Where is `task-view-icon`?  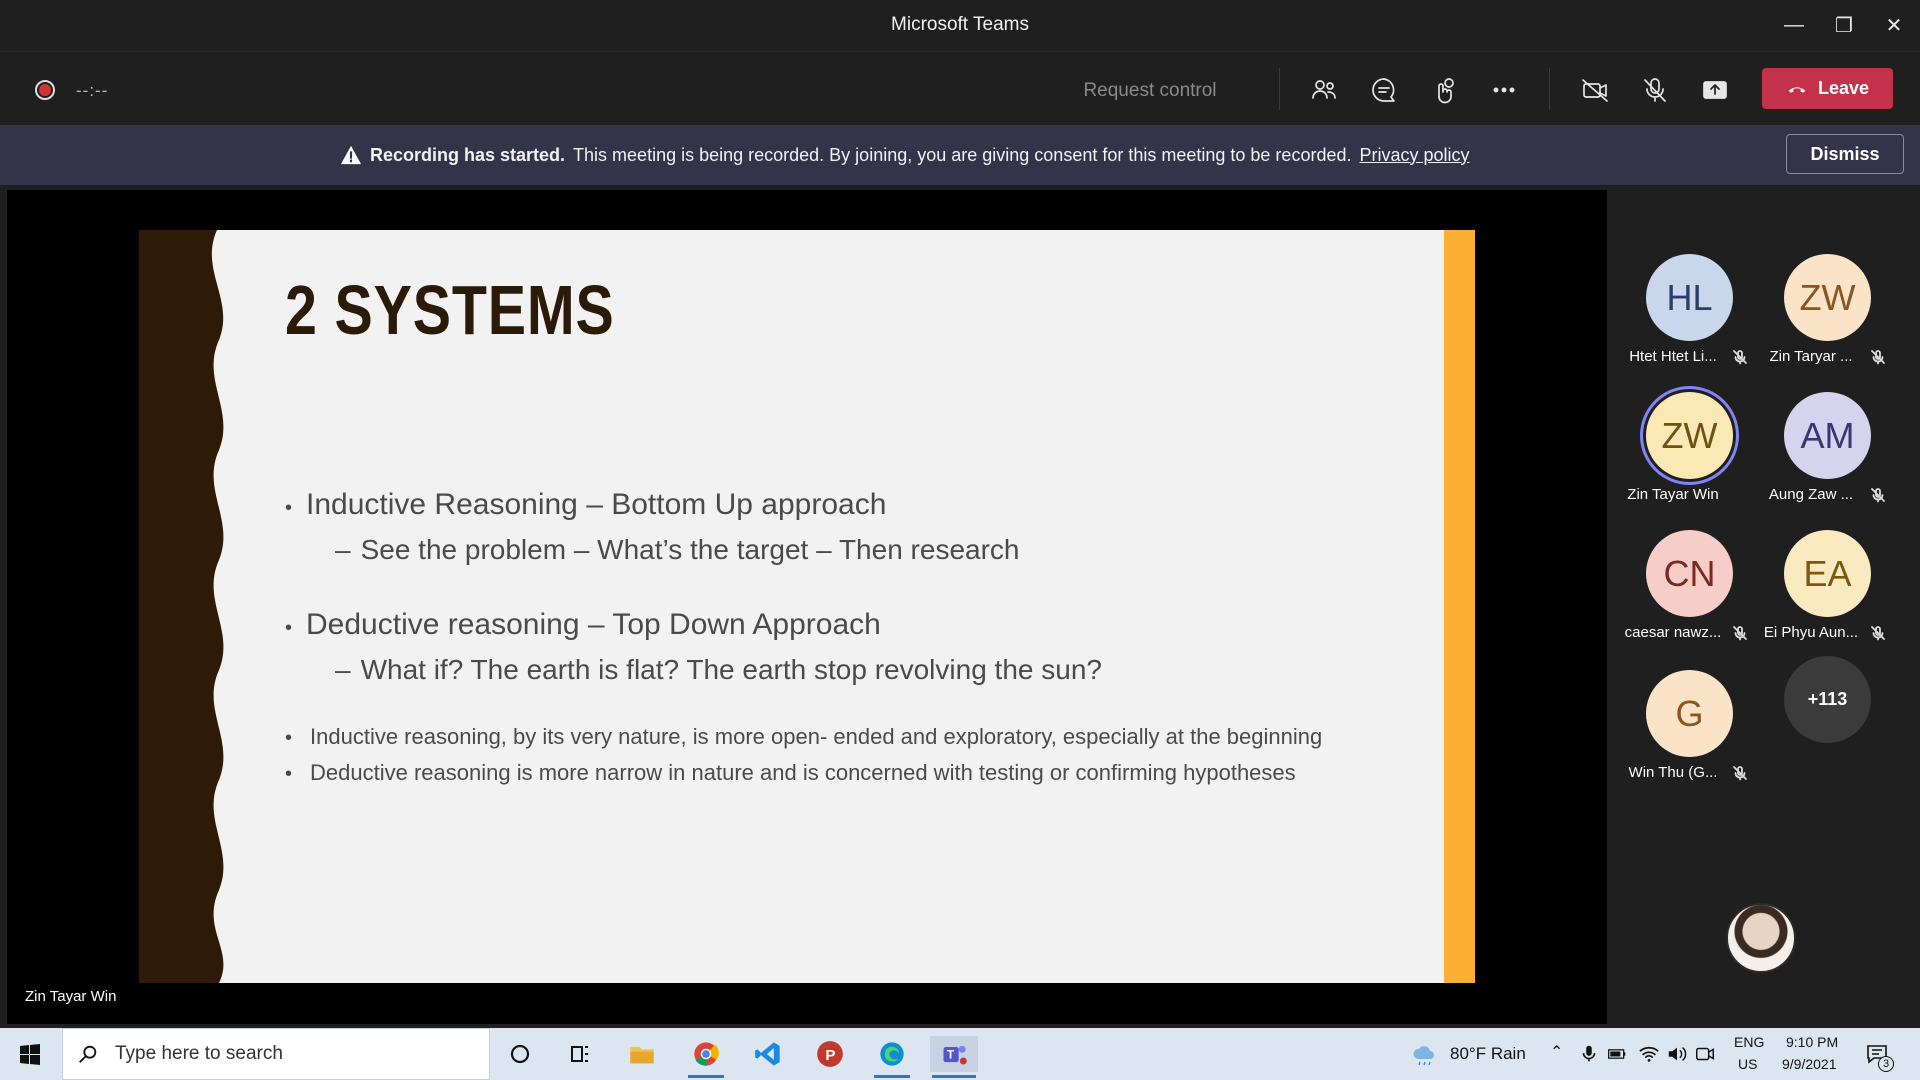 task-view-icon is located at coordinates (579, 1054).